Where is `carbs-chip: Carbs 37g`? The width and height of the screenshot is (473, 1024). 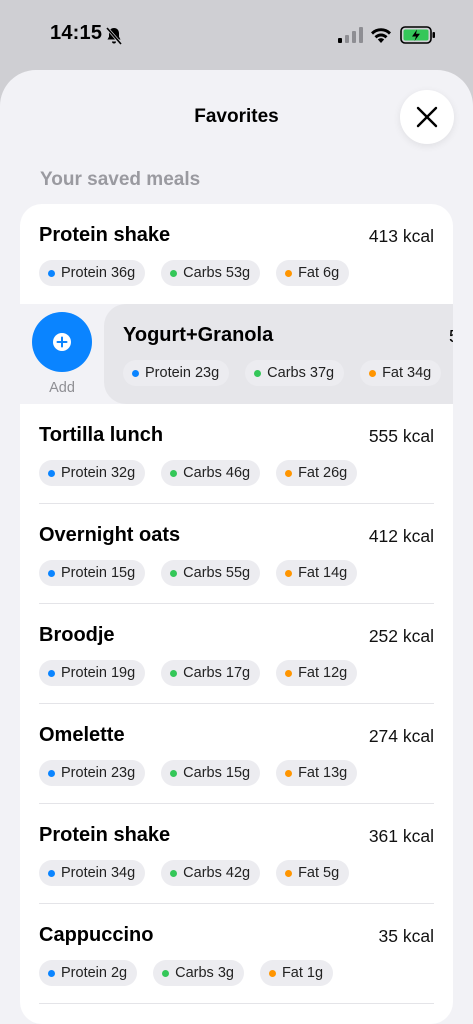
carbs-chip: Carbs 37g is located at coordinates (295, 373).